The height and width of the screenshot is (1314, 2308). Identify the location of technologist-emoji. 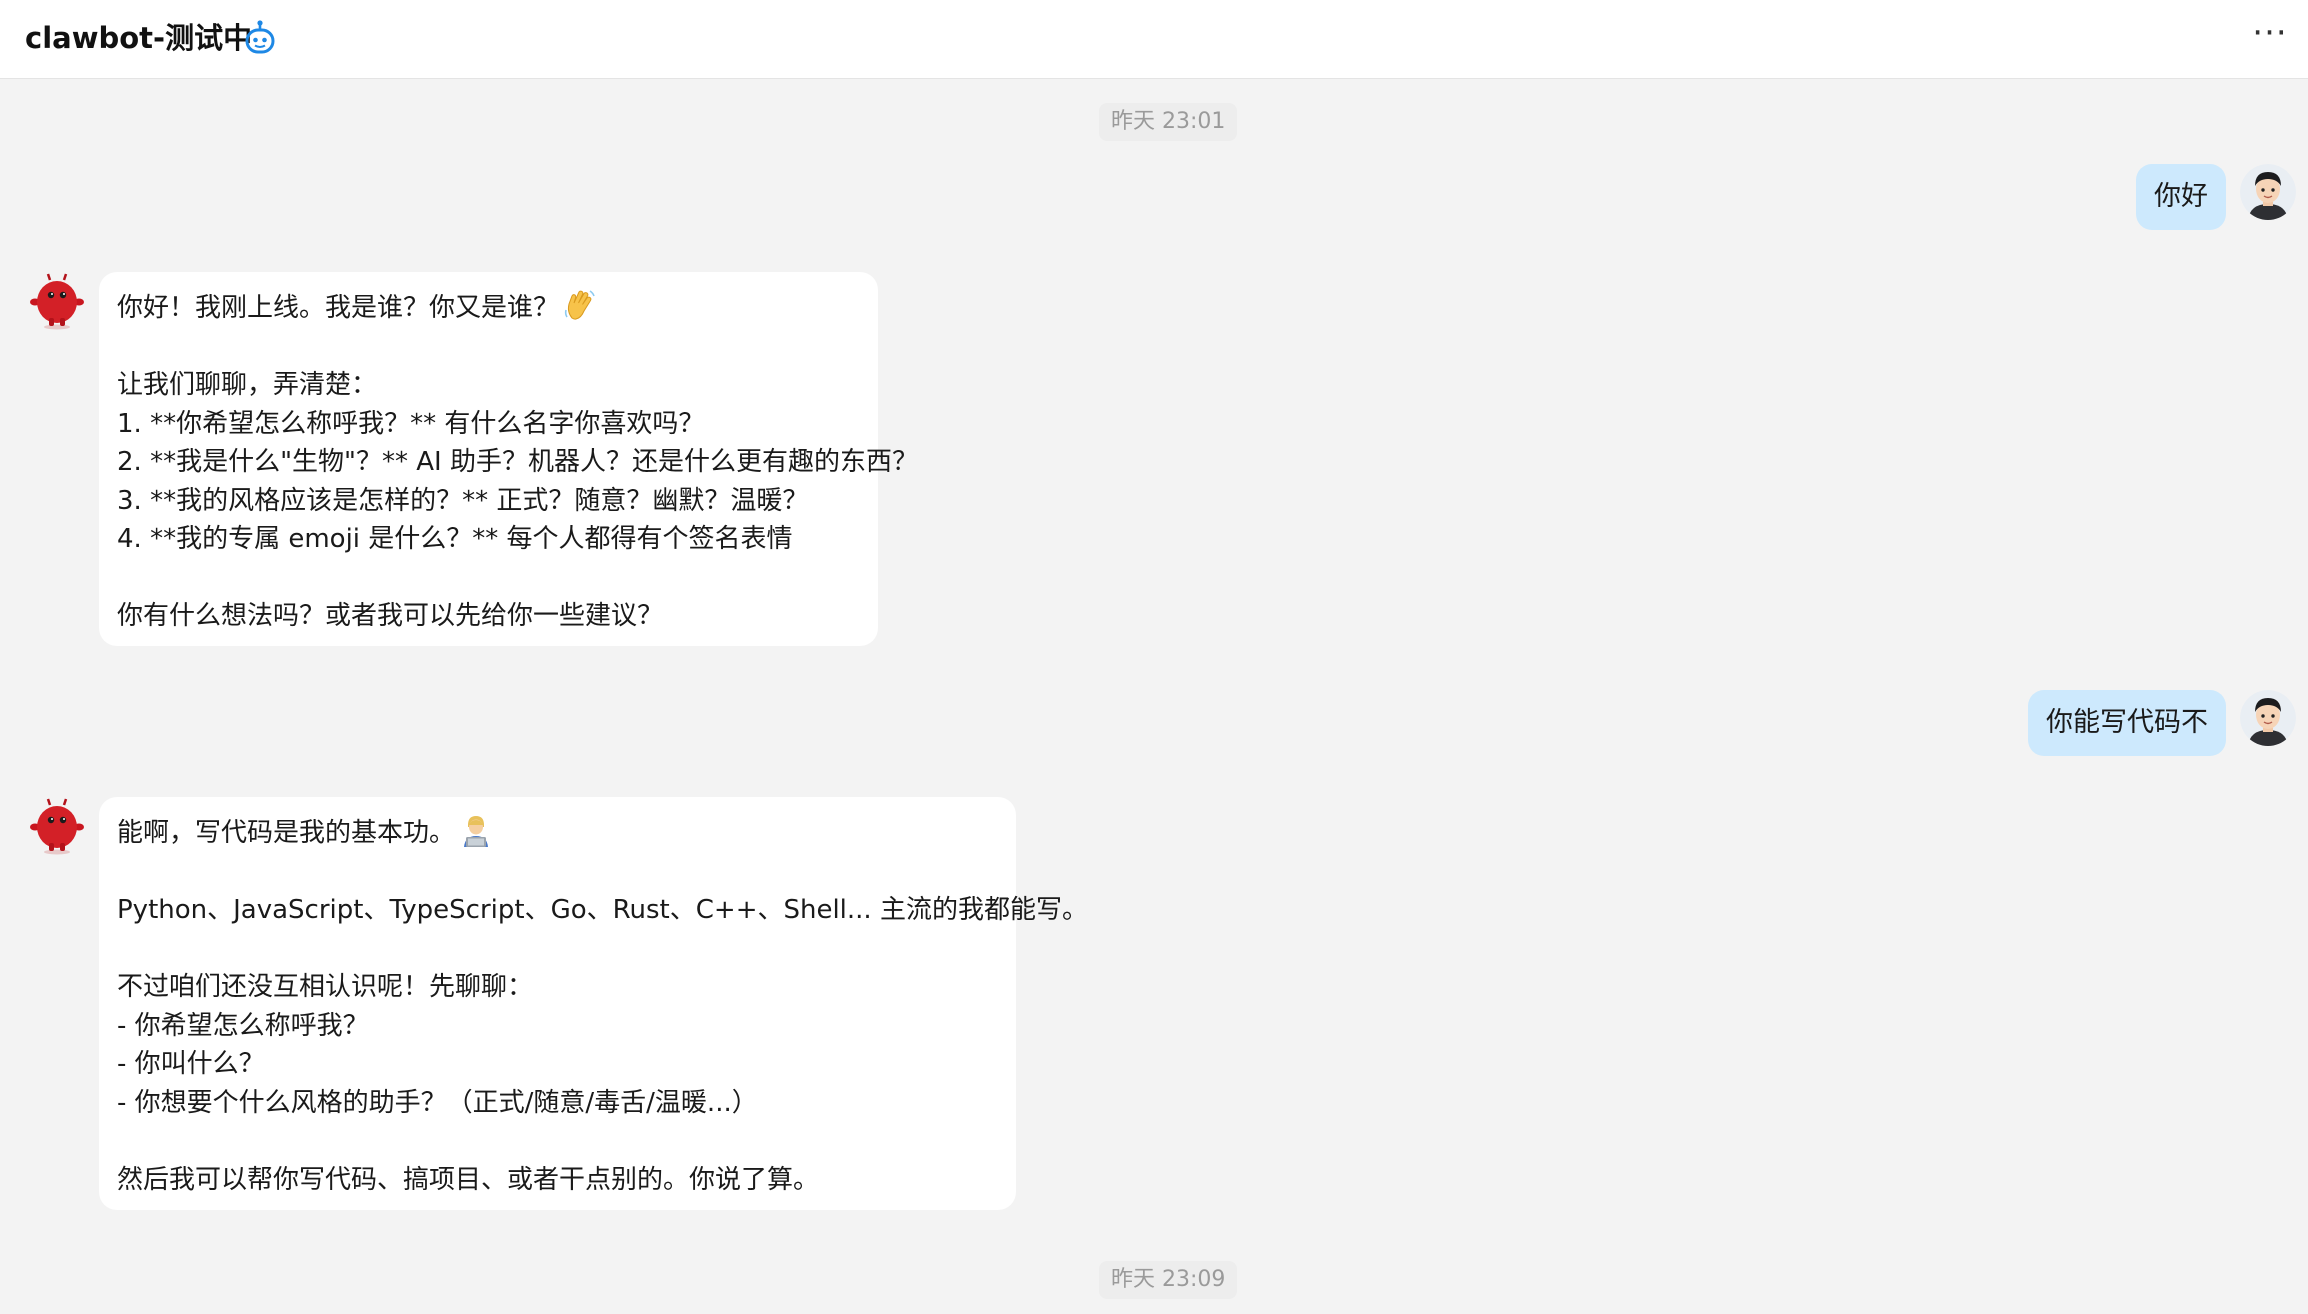
(476, 830).